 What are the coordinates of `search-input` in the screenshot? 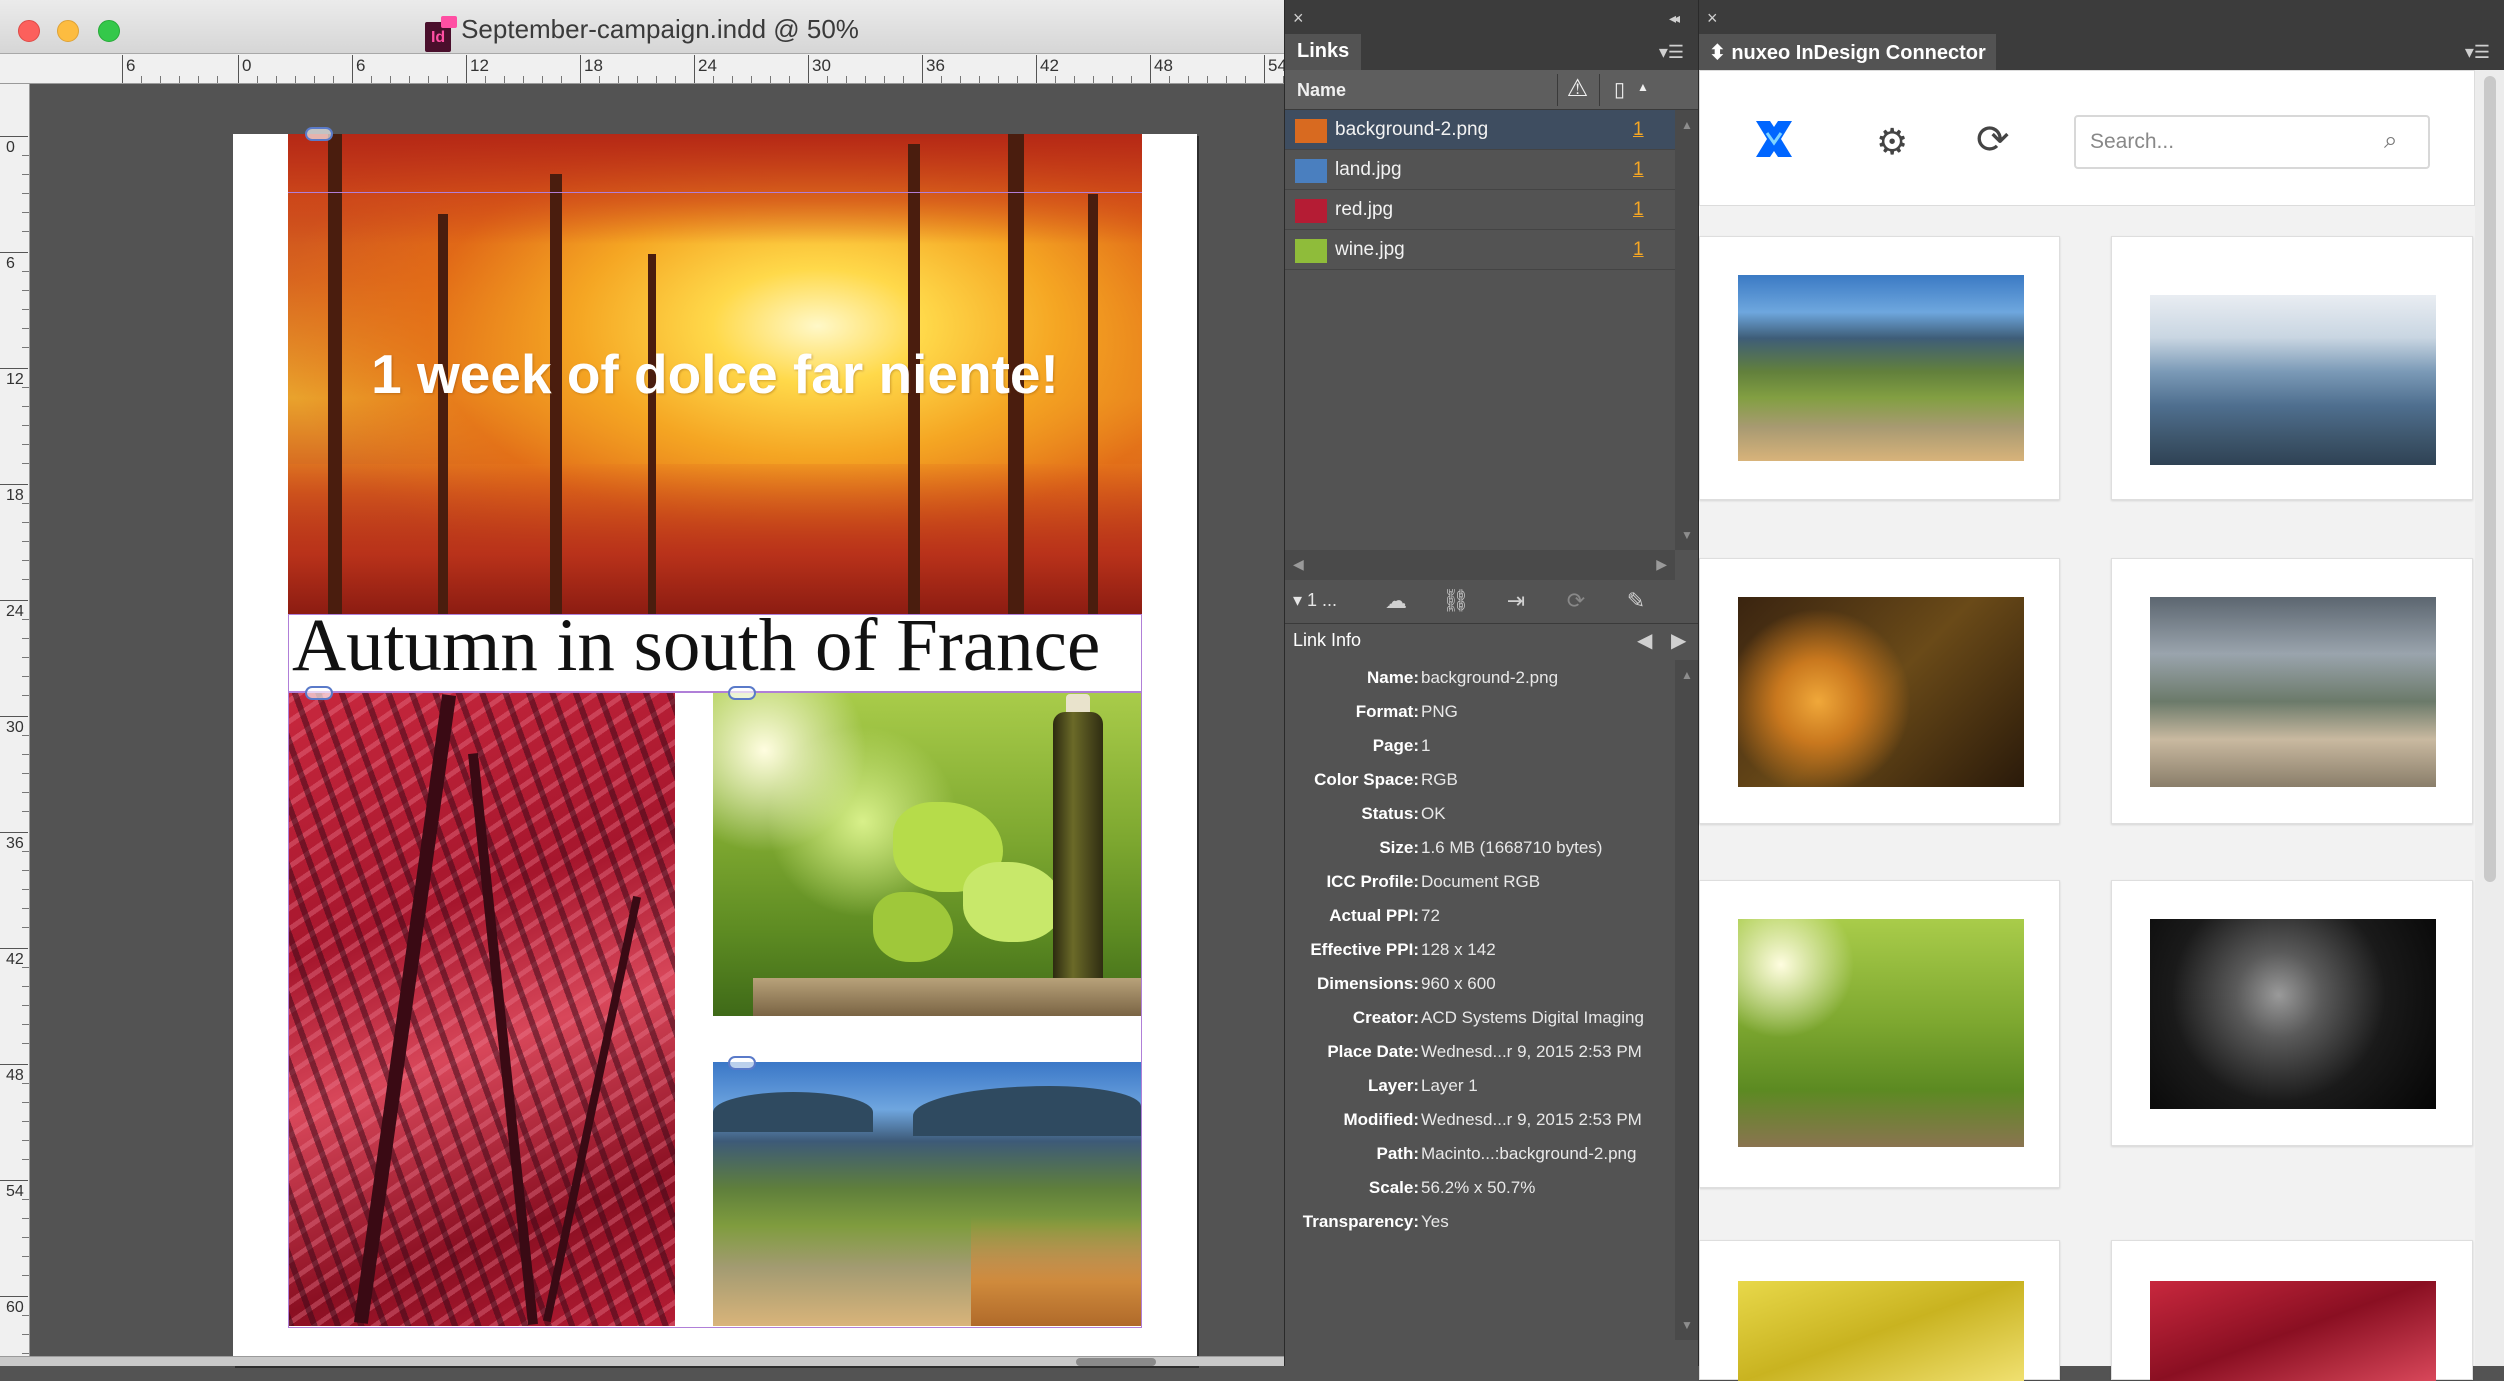 It's located at (2252, 142).